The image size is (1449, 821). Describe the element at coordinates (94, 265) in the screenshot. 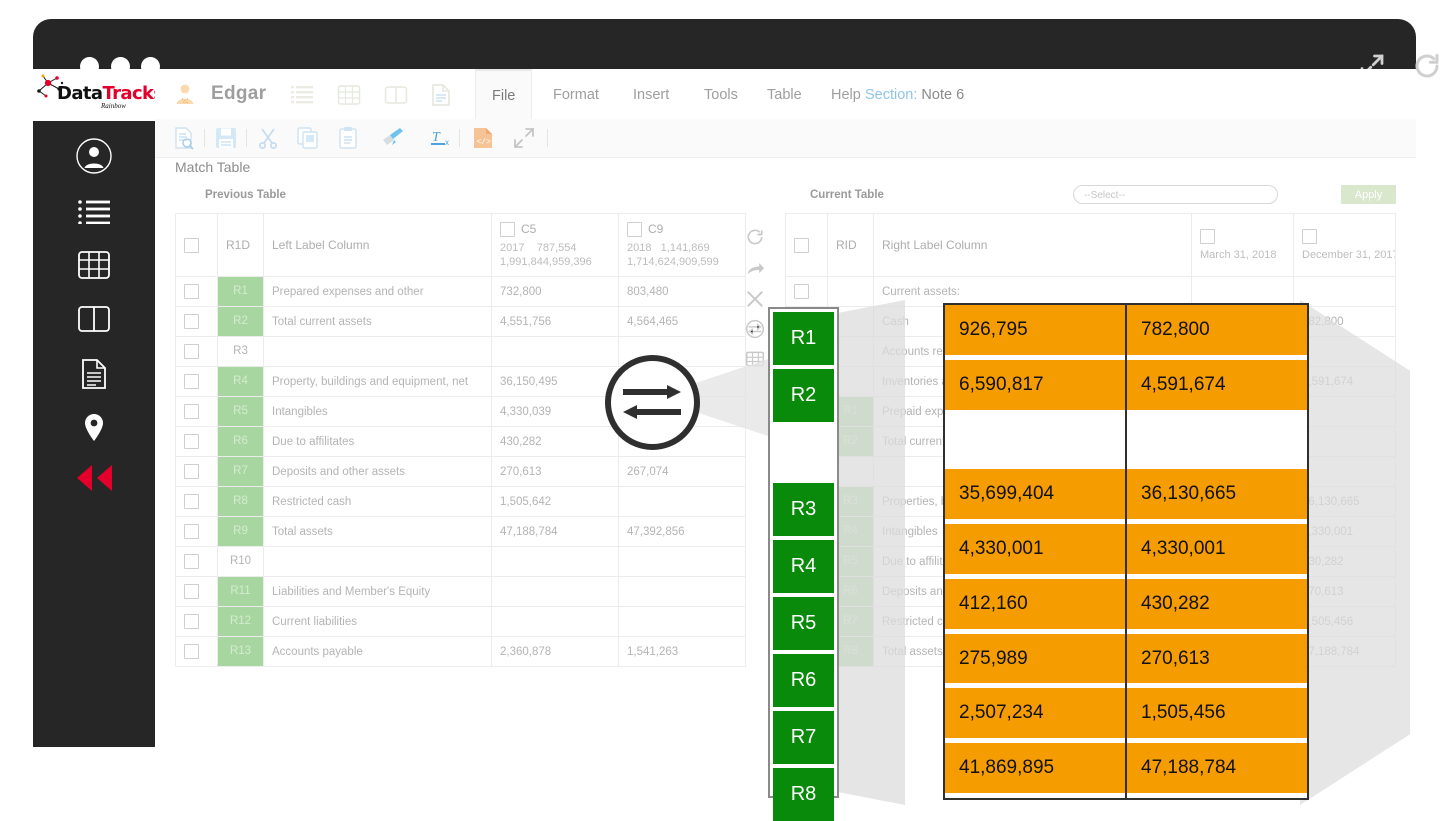

I see `sidebar-item-table` at that location.